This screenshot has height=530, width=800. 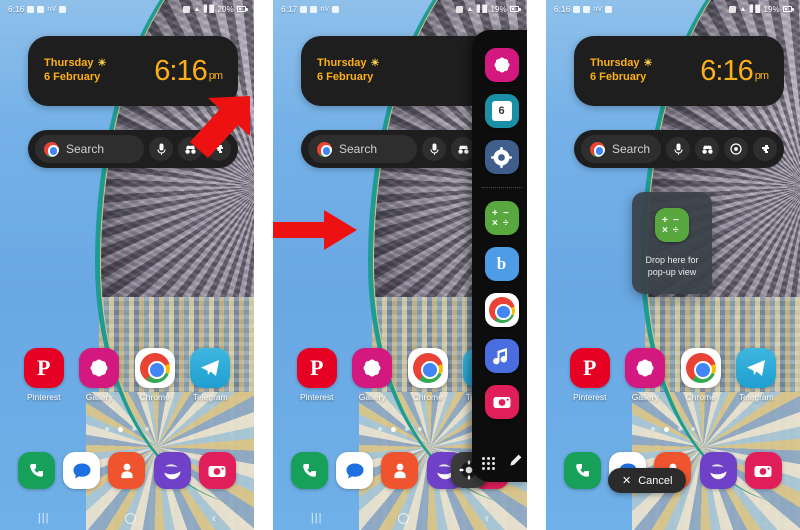 I want to click on widget-date: 6 February, so click(x=345, y=77).